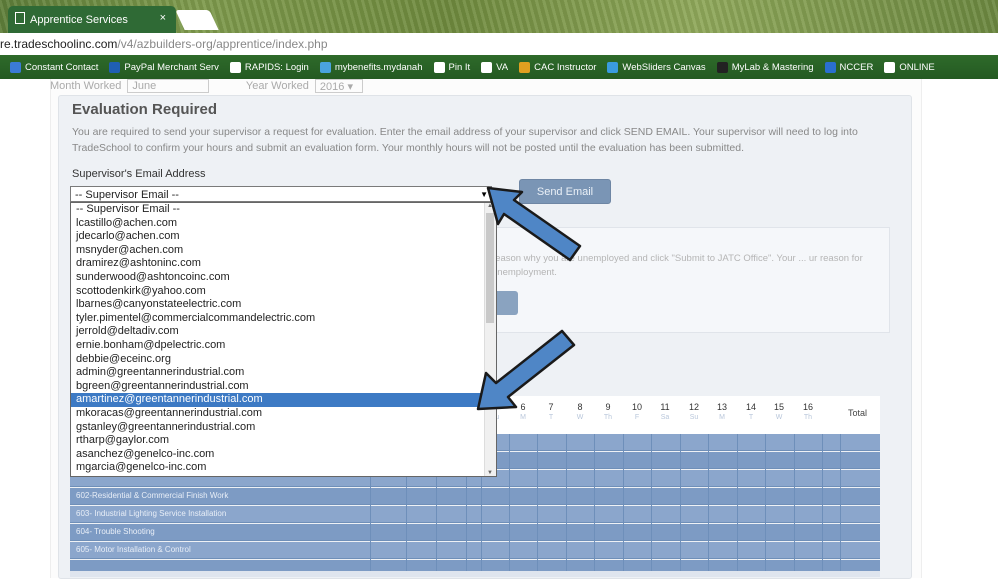 This screenshot has width=998, height=579. What do you see at coordinates (283, 468) in the screenshot?
I see `email-option: mgarcia@genelco-inc.com` at bounding box center [283, 468].